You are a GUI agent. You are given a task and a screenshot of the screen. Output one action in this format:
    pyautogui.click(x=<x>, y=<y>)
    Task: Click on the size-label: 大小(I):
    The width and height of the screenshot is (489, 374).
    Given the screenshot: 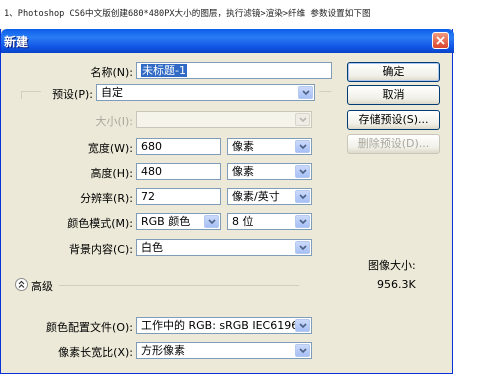 What is the action you would take?
    pyautogui.click(x=114, y=121)
    